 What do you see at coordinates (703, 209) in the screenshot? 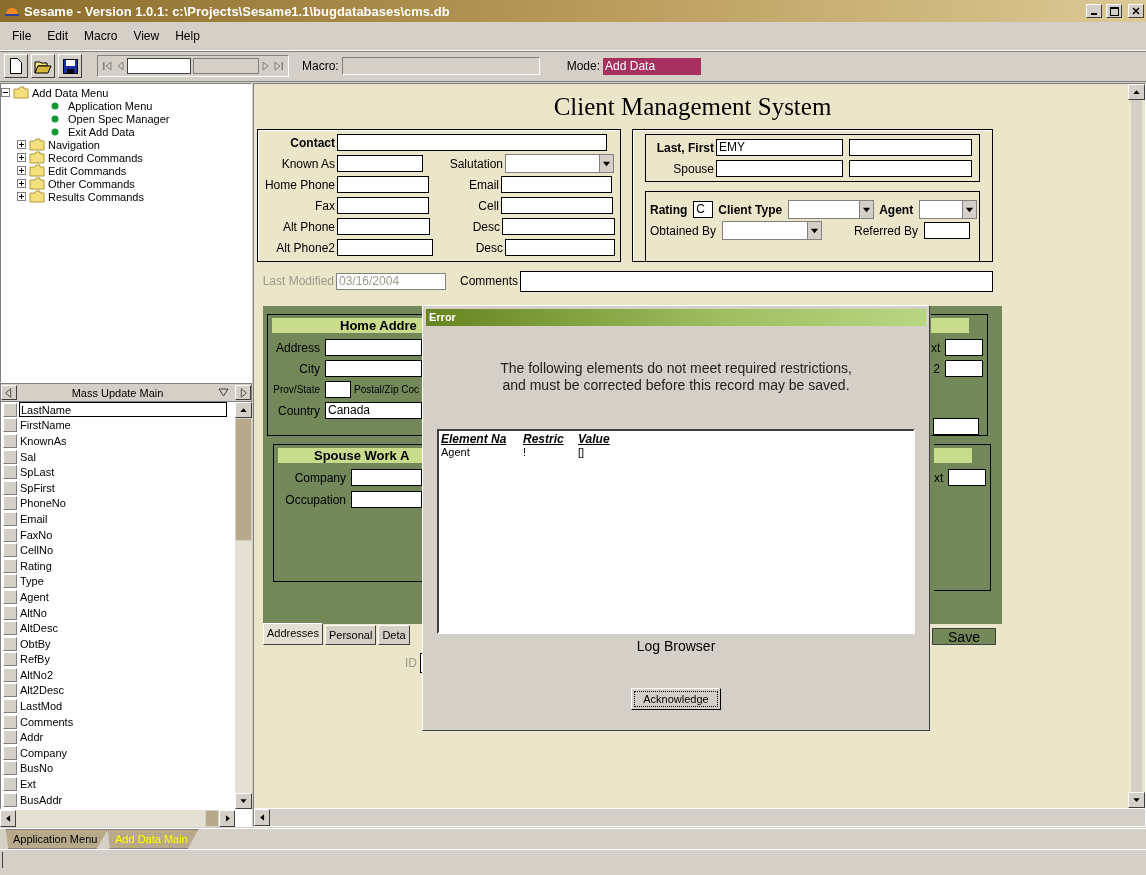
I see `input-field: C` at bounding box center [703, 209].